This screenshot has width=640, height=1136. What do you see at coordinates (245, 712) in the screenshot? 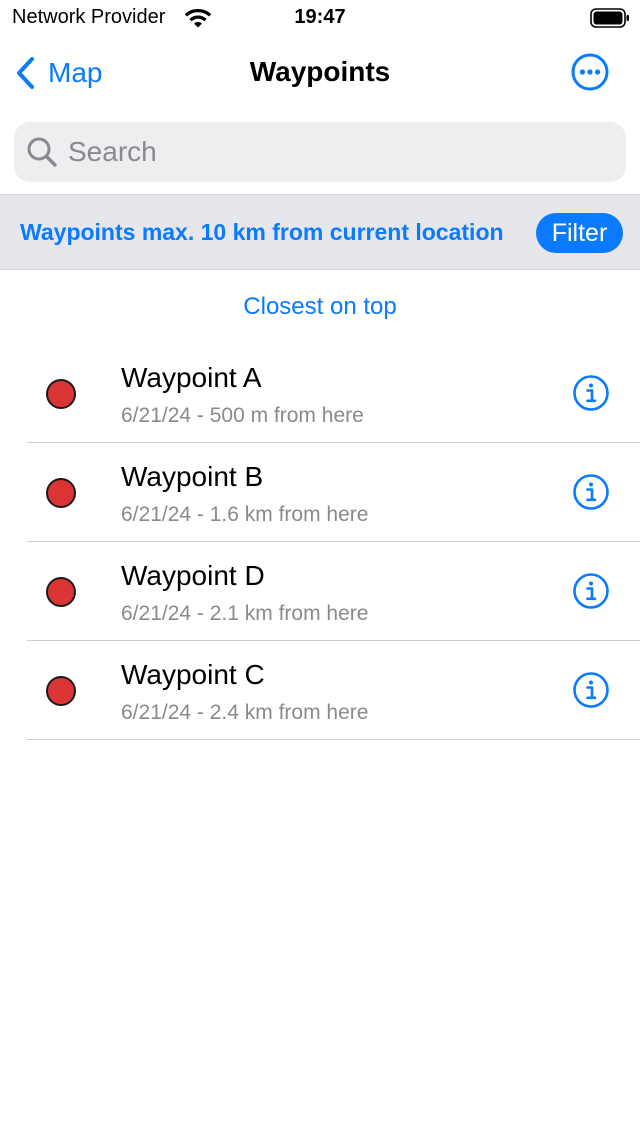
I see `waypoint-detail: 6/21/24 - 2.4 km from here` at bounding box center [245, 712].